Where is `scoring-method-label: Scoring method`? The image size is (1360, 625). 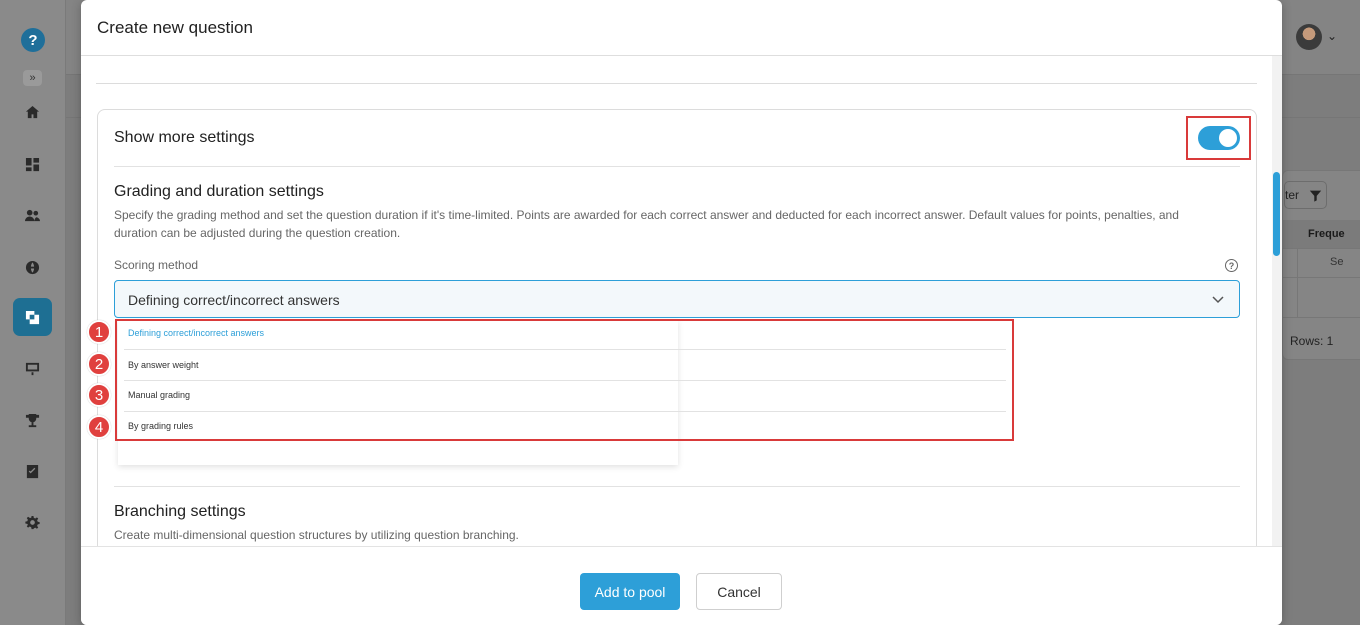 scoring-method-label: Scoring method is located at coordinates (156, 265).